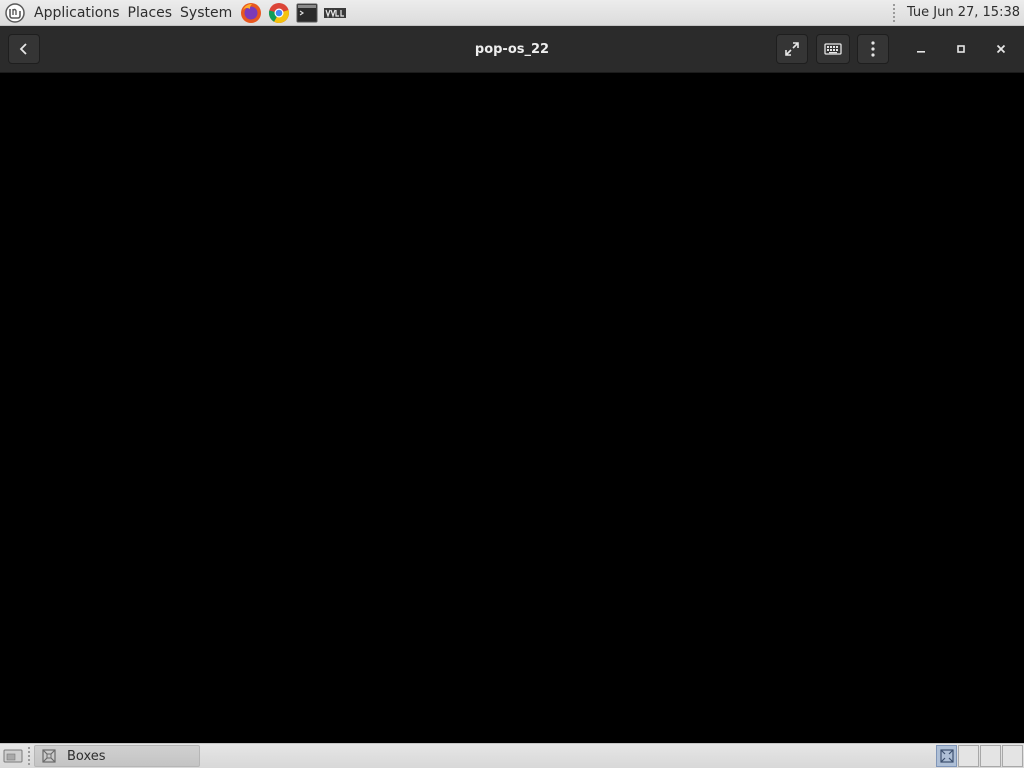 The width and height of the screenshot is (1024, 768). What do you see at coordinates (921, 49) in the screenshot?
I see `minimize-button` at bounding box center [921, 49].